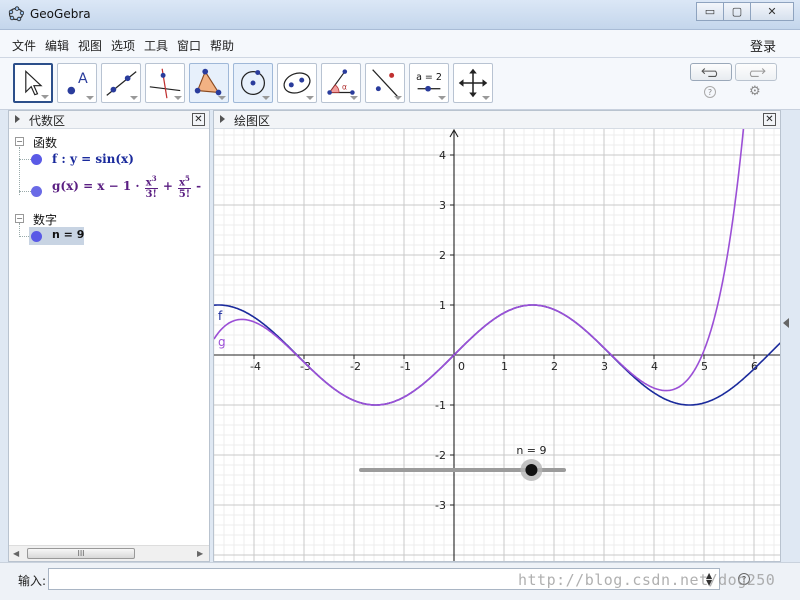 This screenshot has height=600, width=800. I want to click on svg-text: A, so click(83, 79).